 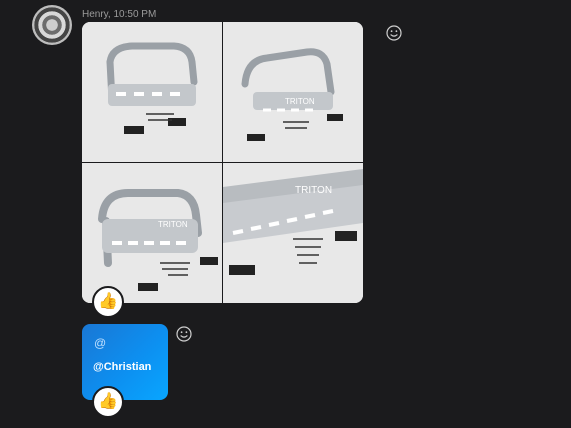 I want to click on message-meta: Henry, 10:50 PM, so click(x=119, y=14).